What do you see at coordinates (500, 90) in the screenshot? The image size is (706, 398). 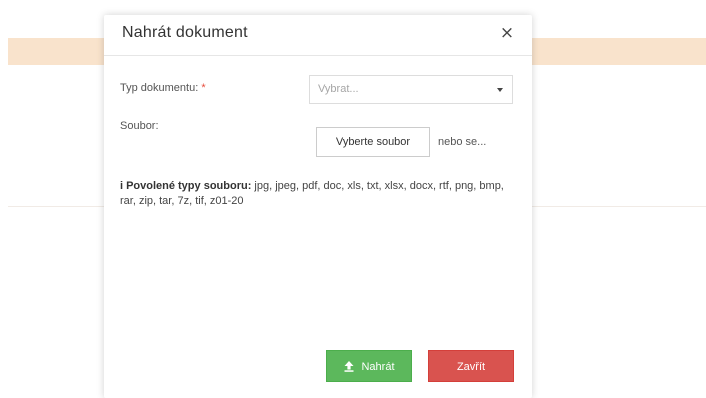 I see `chevron-down-icon` at bounding box center [500, 90].